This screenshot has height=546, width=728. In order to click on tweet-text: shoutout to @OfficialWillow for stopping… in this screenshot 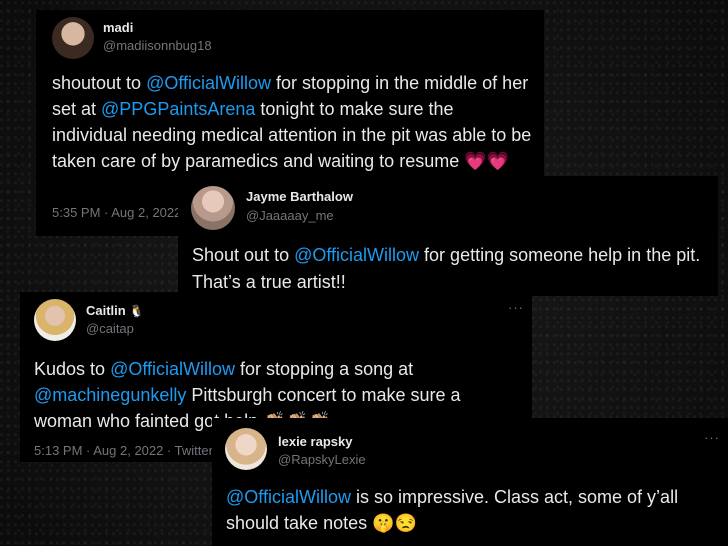, I will do `click(292, 122)`.